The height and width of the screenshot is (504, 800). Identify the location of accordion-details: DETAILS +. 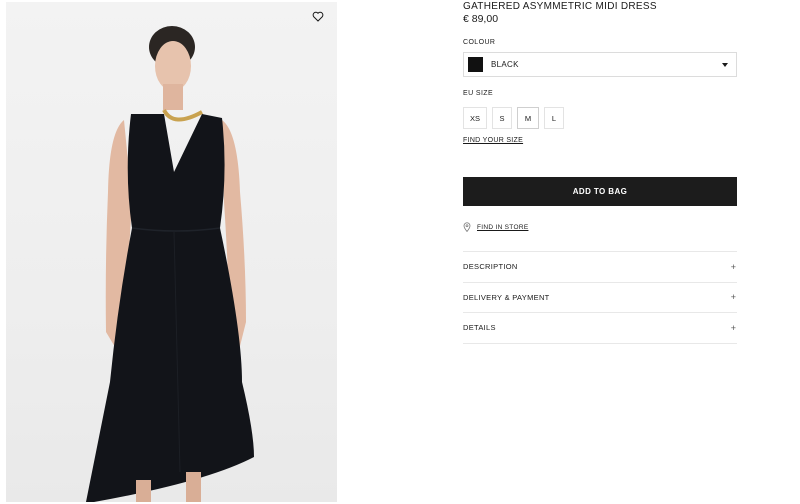
(600, 328).